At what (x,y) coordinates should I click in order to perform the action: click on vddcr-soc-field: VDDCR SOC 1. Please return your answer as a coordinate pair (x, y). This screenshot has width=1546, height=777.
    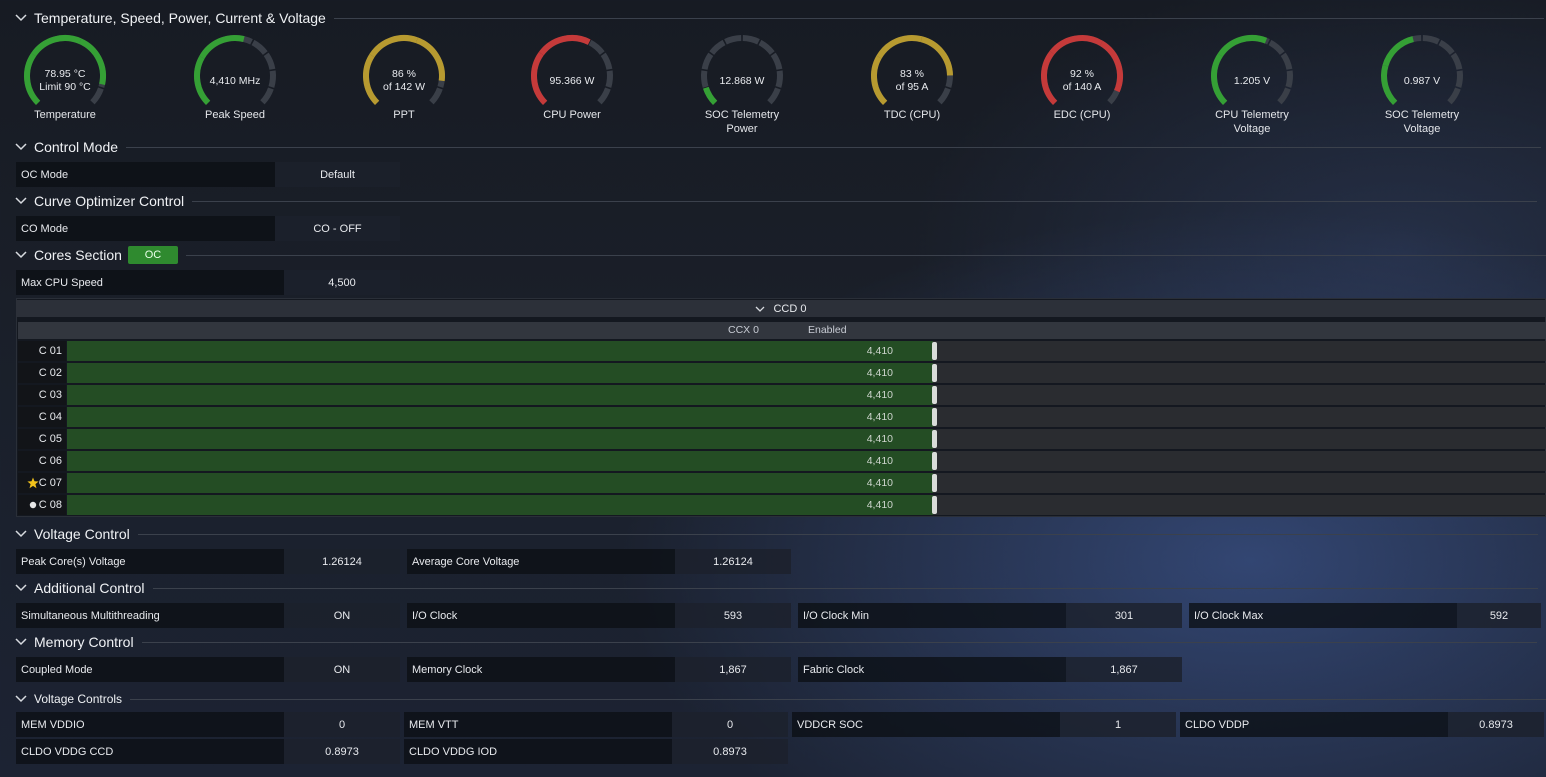
    Looking at the image, I should click on (984, 724).